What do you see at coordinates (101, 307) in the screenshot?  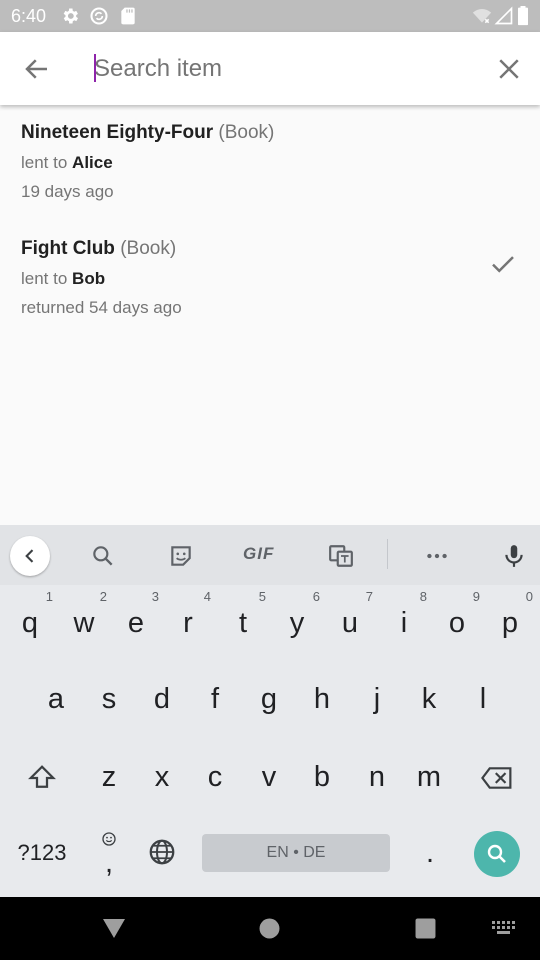 I see `item-time: returned 54 days ago` at bounding box center [101, 307].